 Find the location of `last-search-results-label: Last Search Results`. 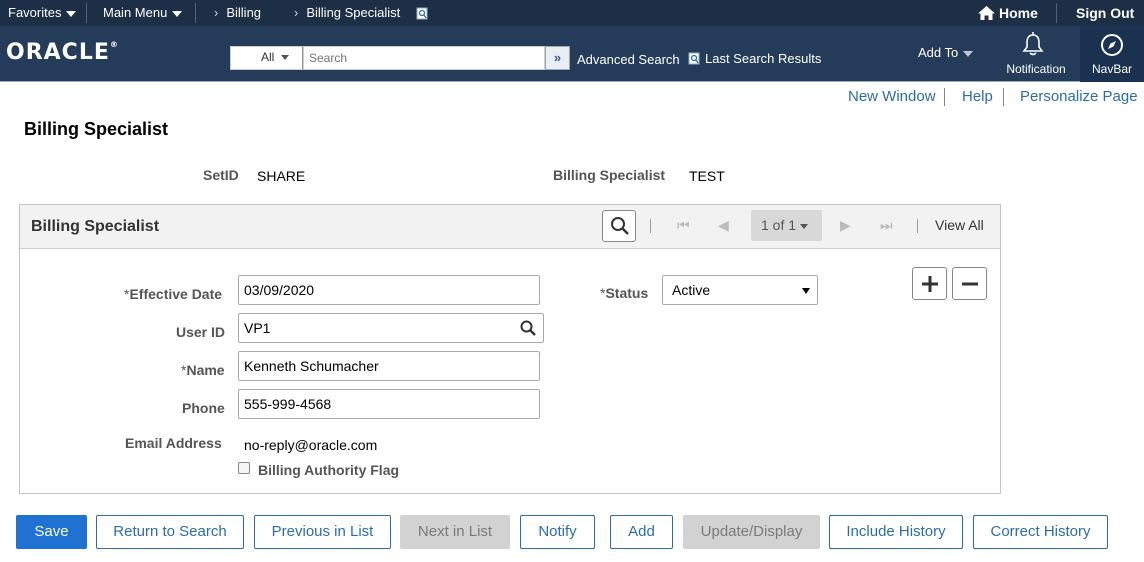

last-search-results-label: Last Search Results is located at coordinates (763, 58).